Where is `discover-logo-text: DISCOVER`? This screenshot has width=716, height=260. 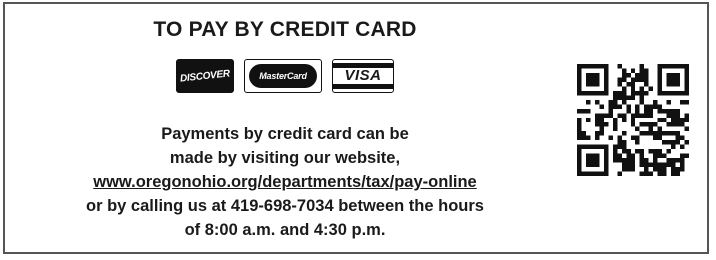
discover-logo-text: DISCOVER is located at coordinates (205, 76).